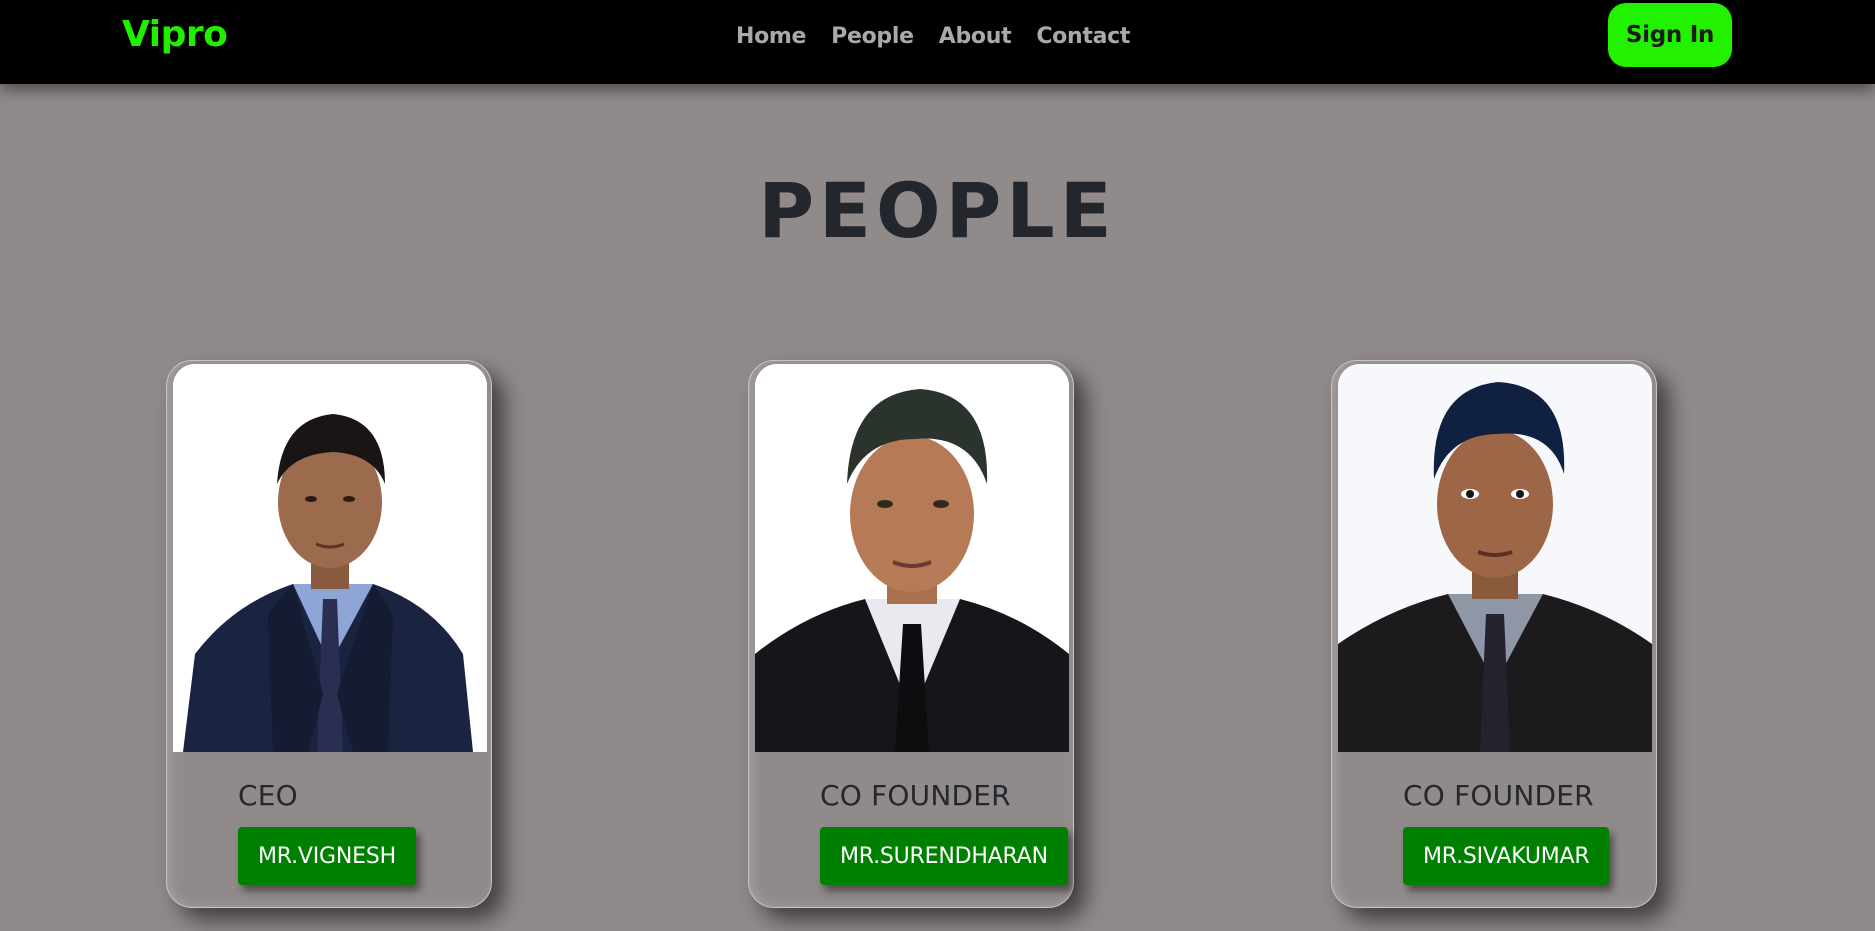 Image resolution: width=1875 pixels, height=931 pixels. Describe the element at coordinates (1670, 35) in the screenshot. I see `sign-in-button: Sign In` at that location.